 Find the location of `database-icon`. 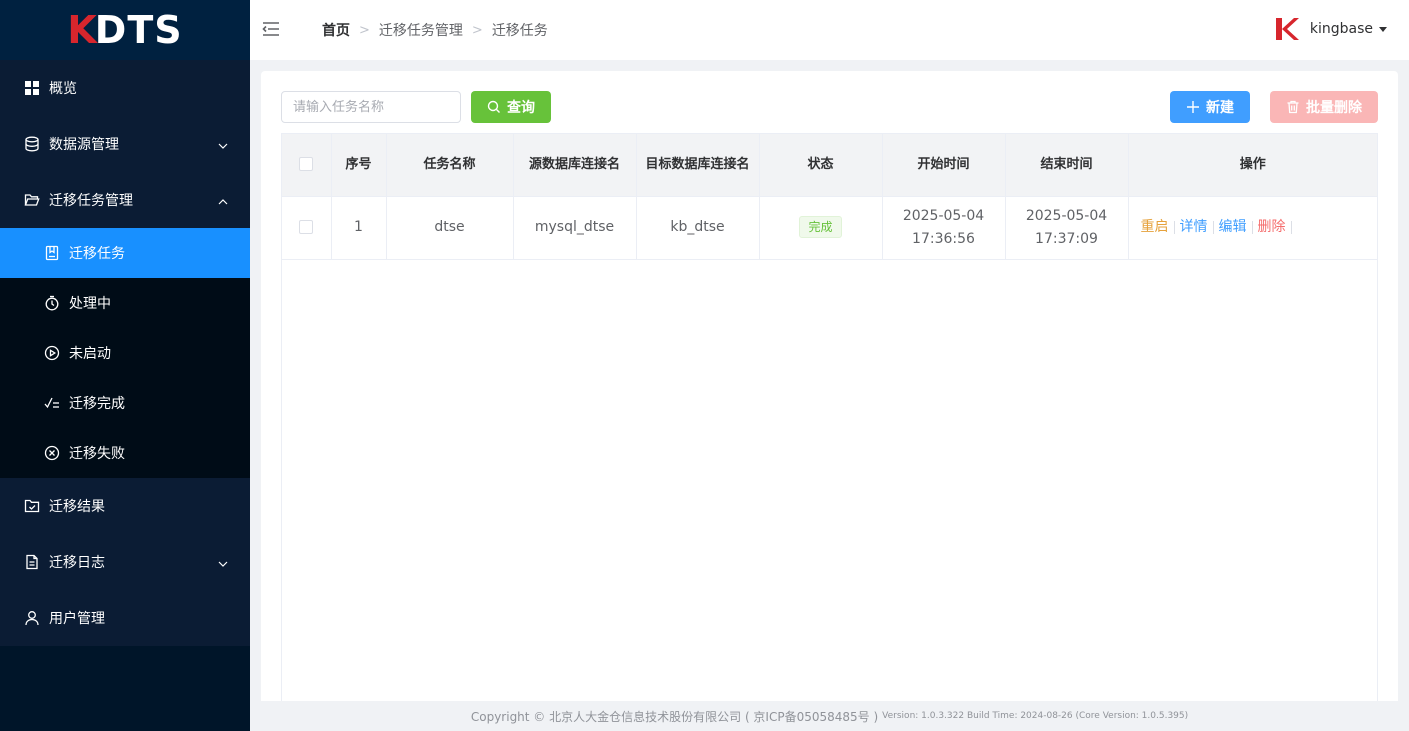

database-icon is located at coordinates (32, 144).